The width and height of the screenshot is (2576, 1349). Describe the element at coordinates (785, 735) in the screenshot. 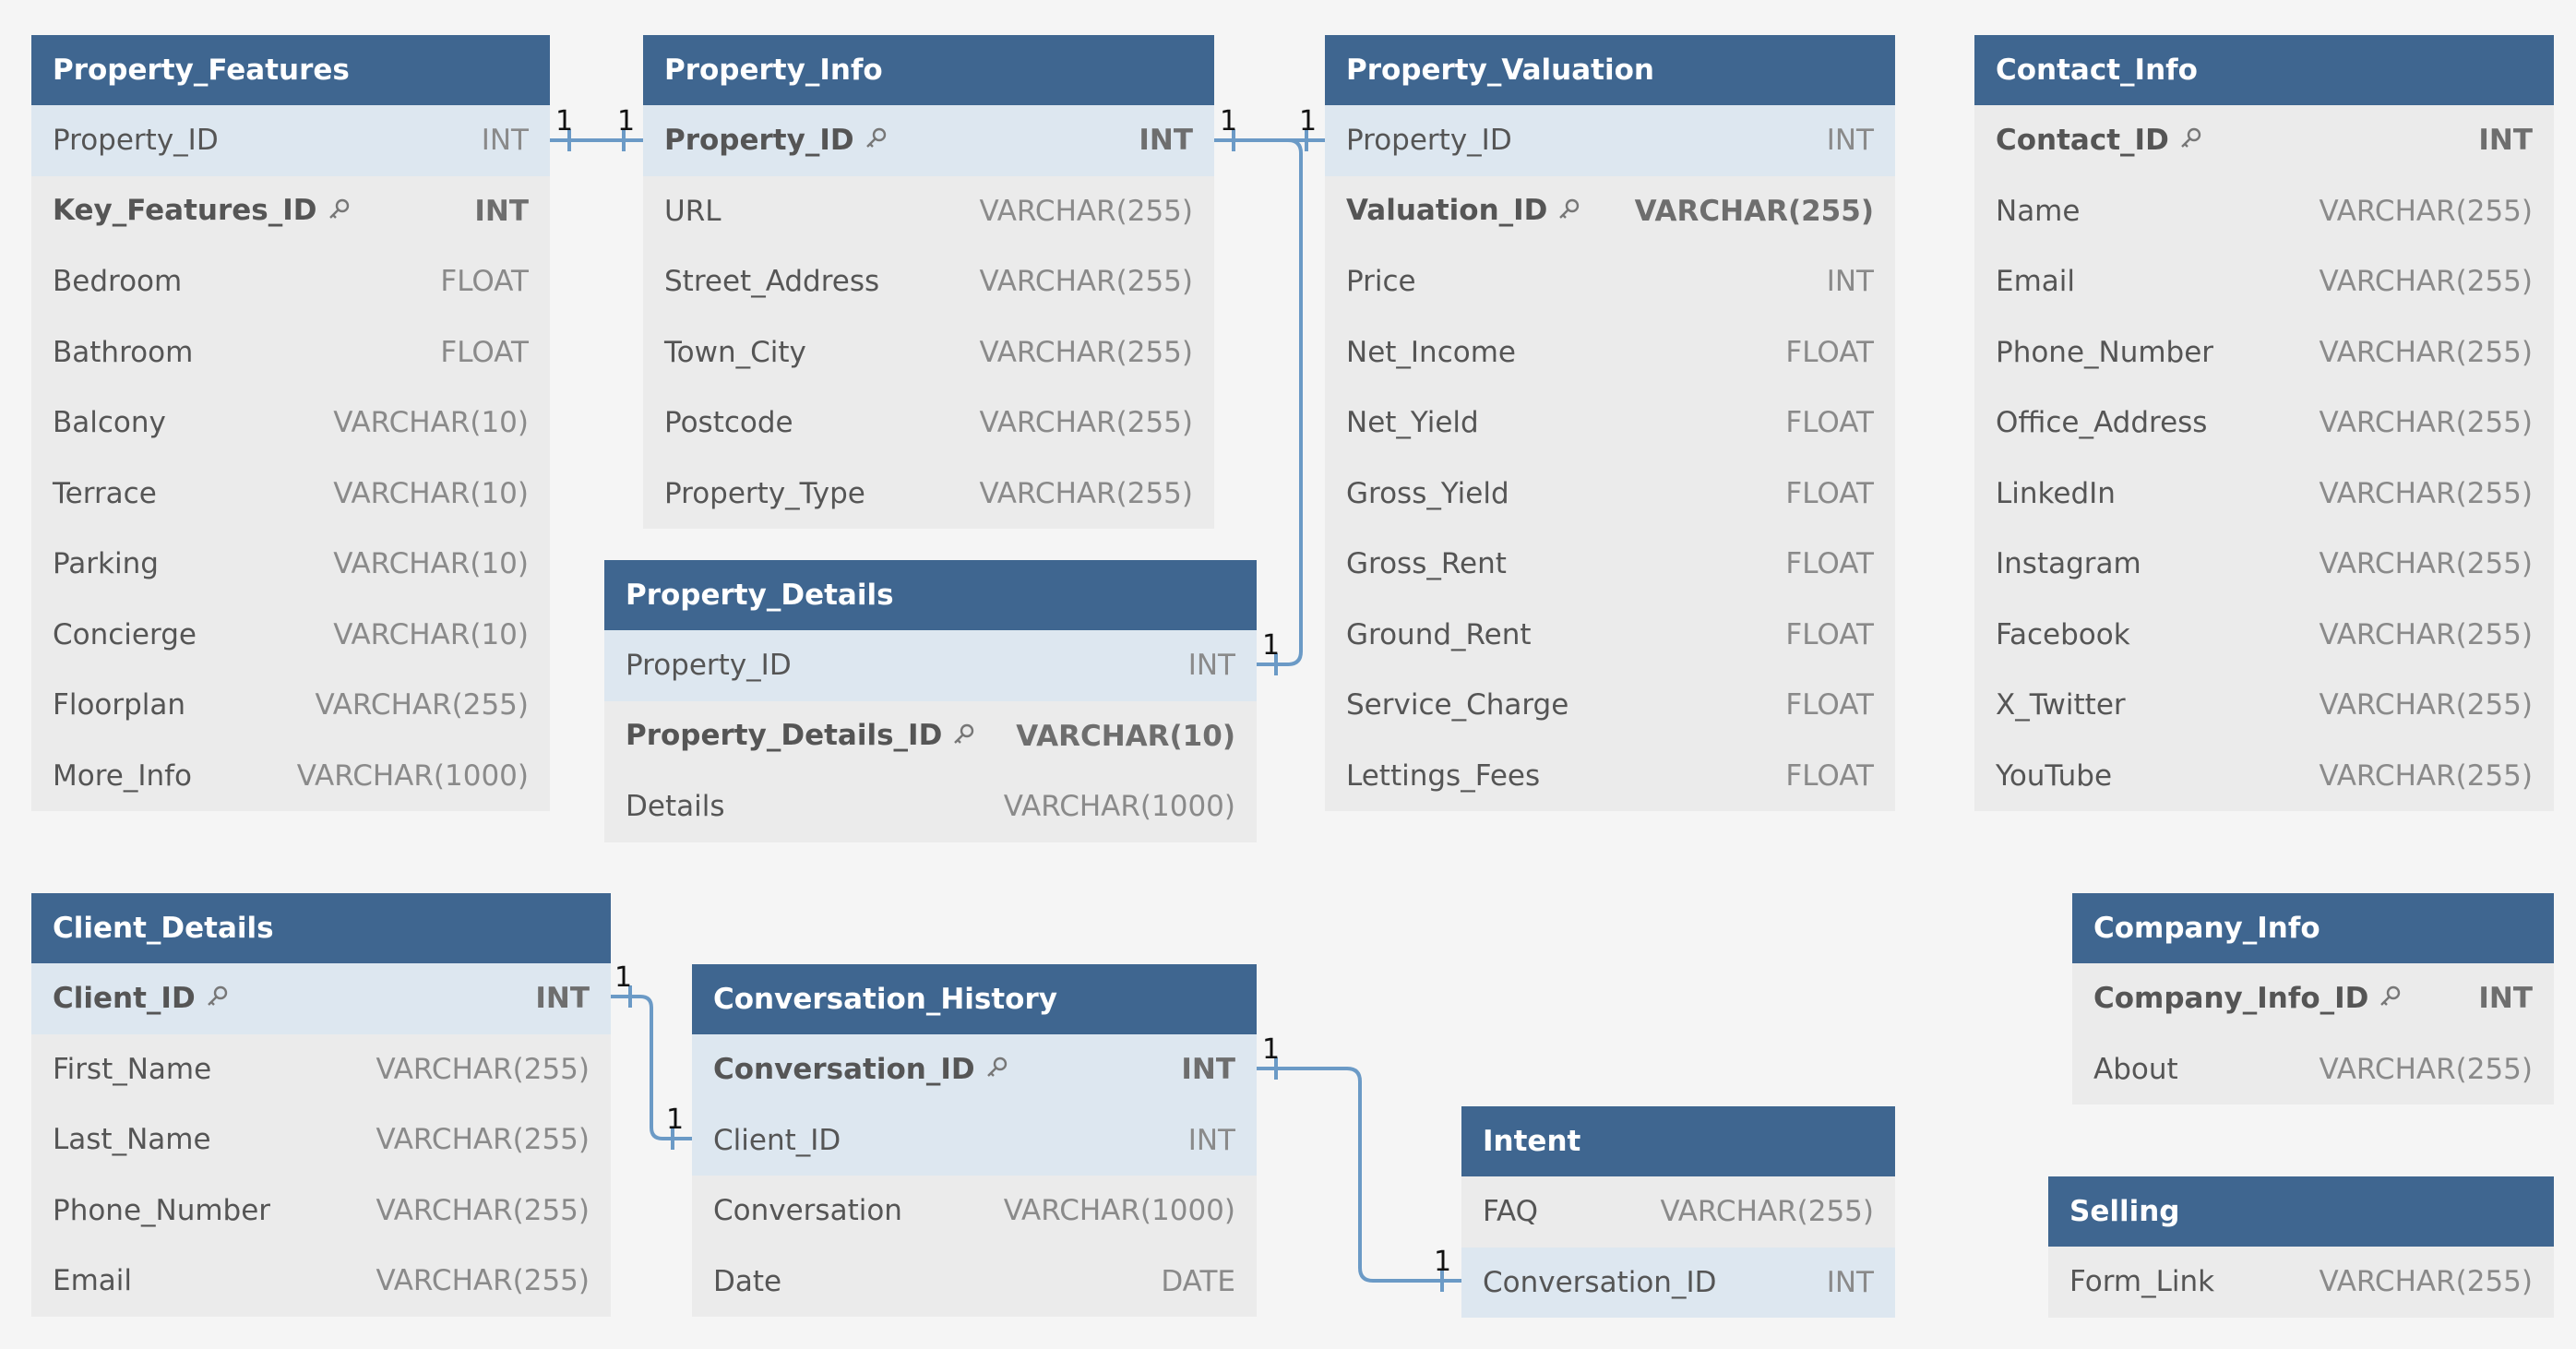

I see `column-name: Property_Details_ID` at that location.